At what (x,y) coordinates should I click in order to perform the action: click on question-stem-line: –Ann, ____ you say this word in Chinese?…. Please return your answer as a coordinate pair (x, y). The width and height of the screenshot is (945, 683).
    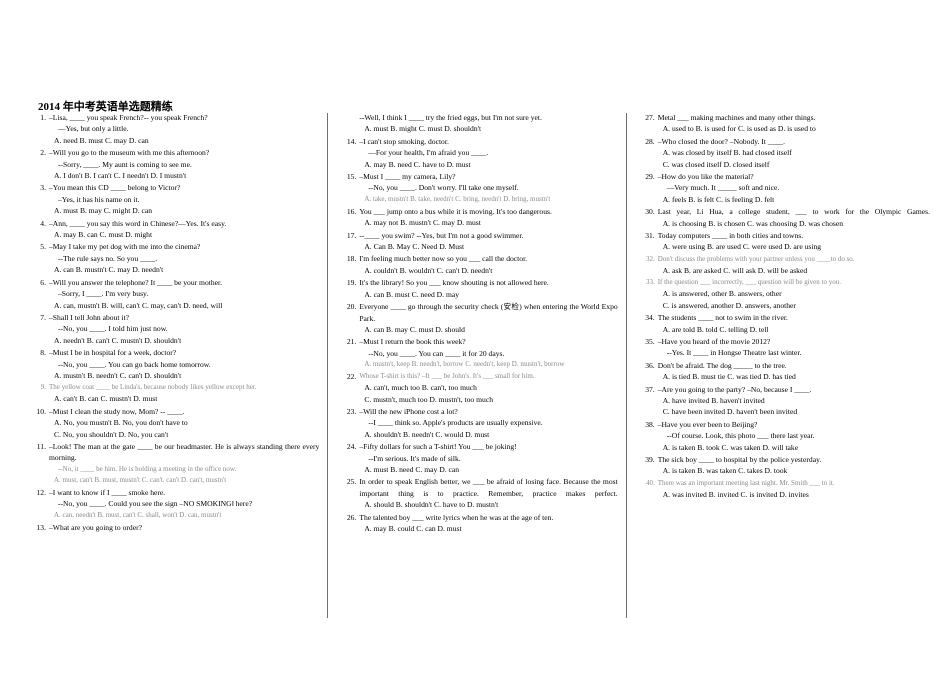
    Looking at the image, I should click on (138, 223).